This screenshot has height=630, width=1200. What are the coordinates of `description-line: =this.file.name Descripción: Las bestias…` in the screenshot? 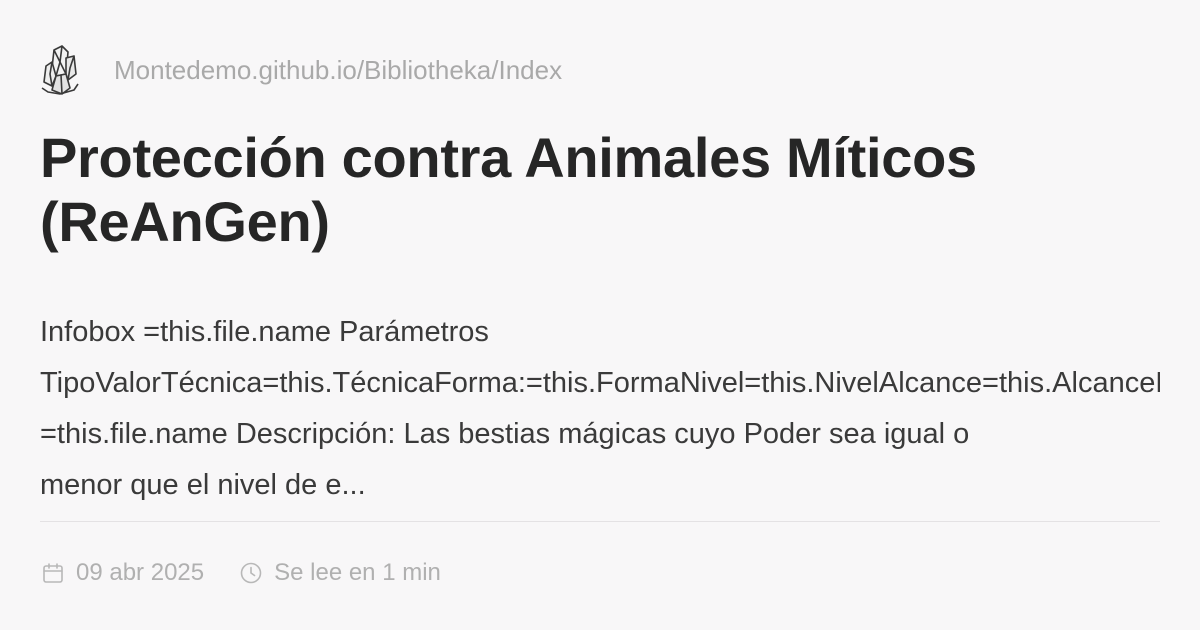 It's located at (505, 434).